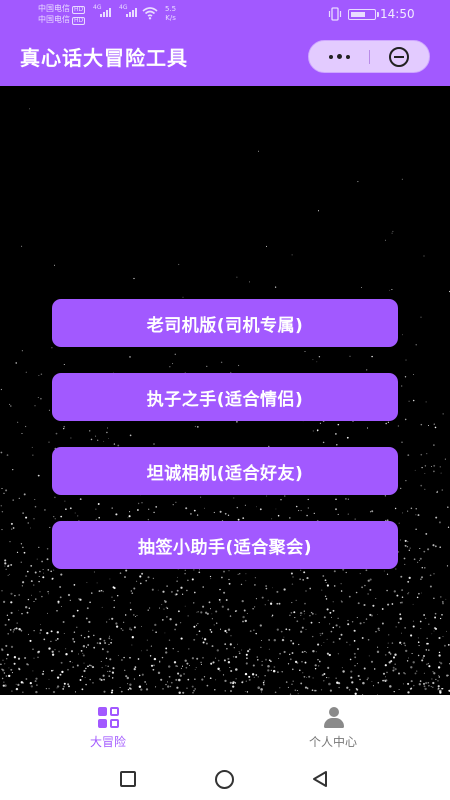  Describe the element at coordinates (62, 20) in the screenshot. I see `carrier-label-2: 中国电信 HD` at that location.